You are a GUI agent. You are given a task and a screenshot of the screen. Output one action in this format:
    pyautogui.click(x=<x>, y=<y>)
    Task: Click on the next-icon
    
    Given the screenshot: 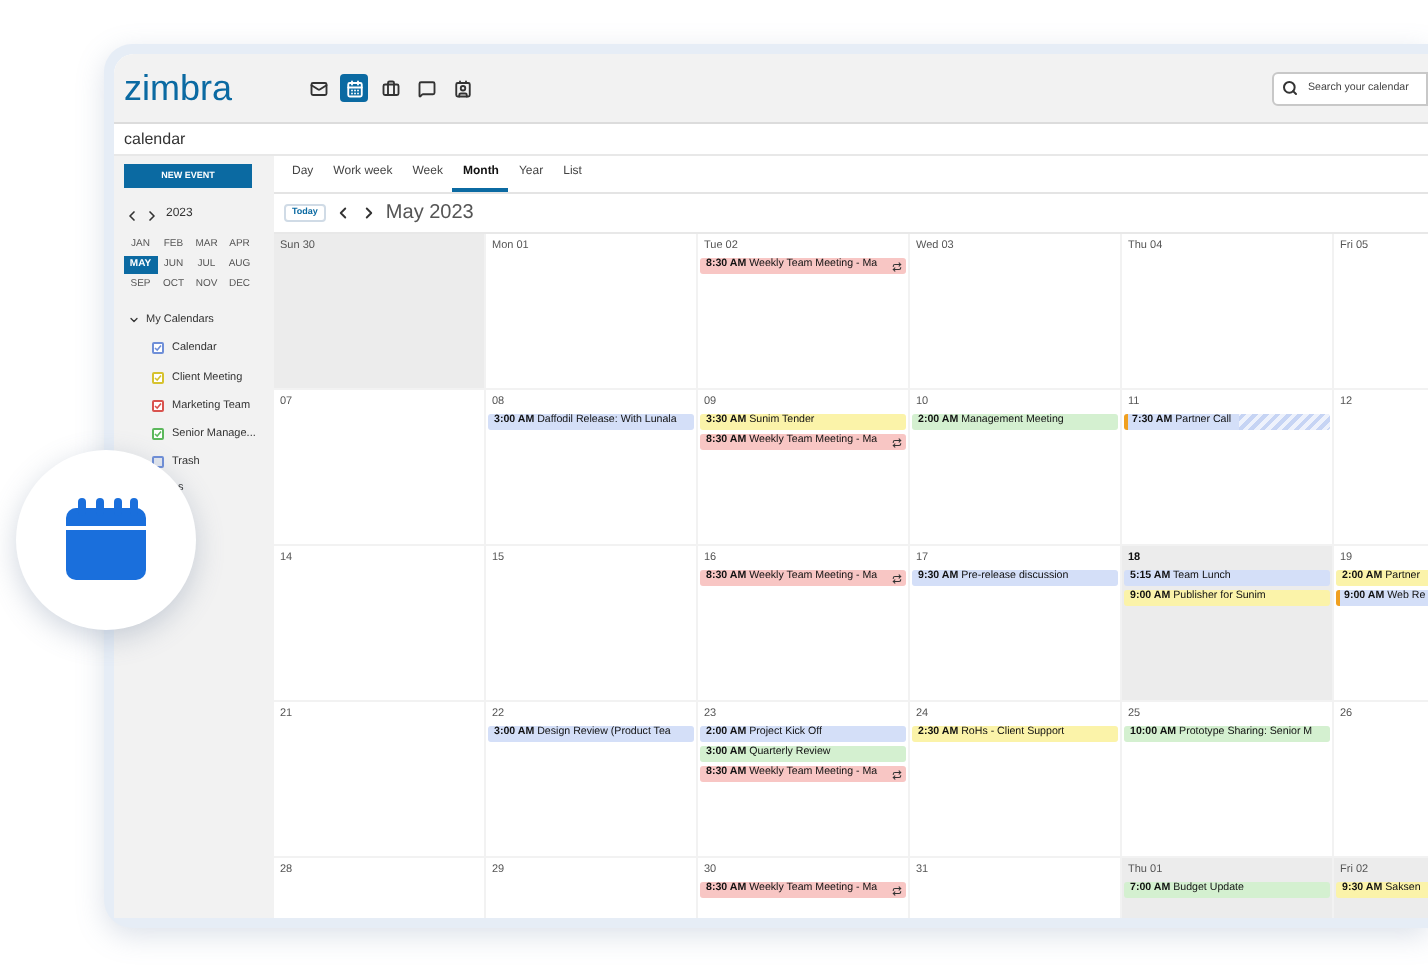 What is the action you would take?
    pyautogui.click(x=152, y=215)
    